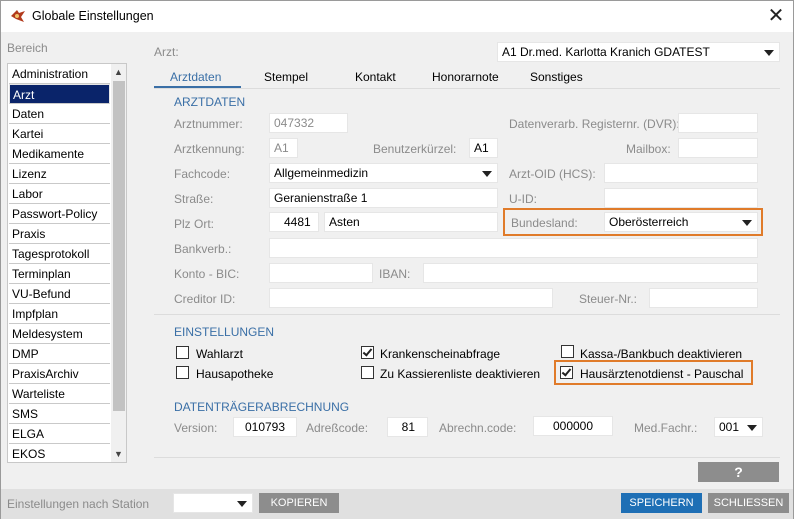  Describe the element at coordinates (776, 16) in the screenshot. I see `close-icon: ✕` at that location.